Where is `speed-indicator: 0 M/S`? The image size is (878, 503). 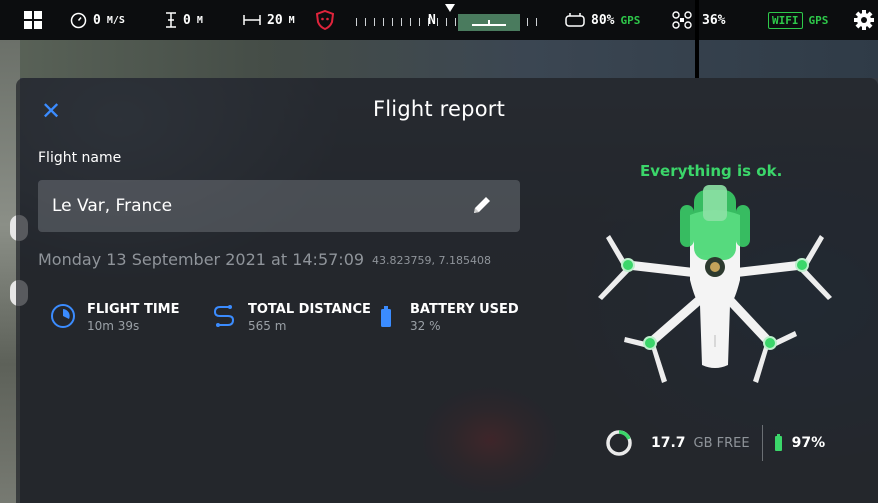 speed-indicator: 0 M/S is located at coordinates (97, 20).